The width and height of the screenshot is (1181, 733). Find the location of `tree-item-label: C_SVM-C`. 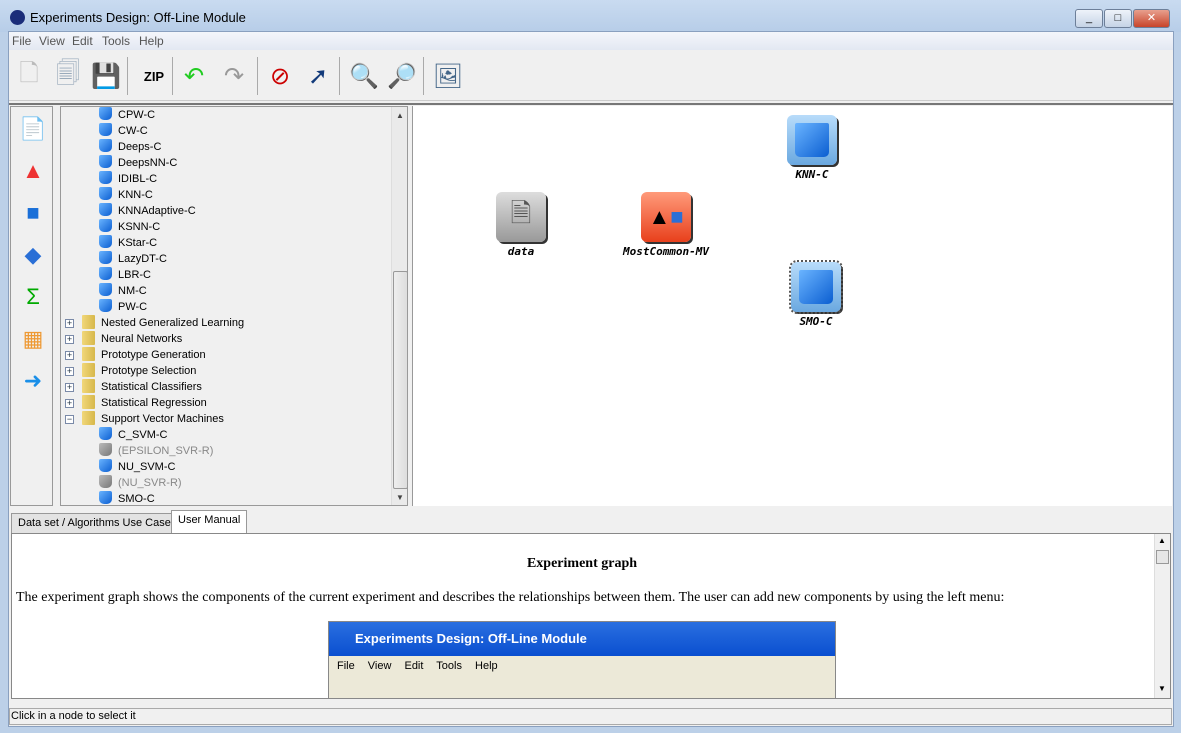

tree-item-label: C_SVM-C is located at coordinates (143, 435).